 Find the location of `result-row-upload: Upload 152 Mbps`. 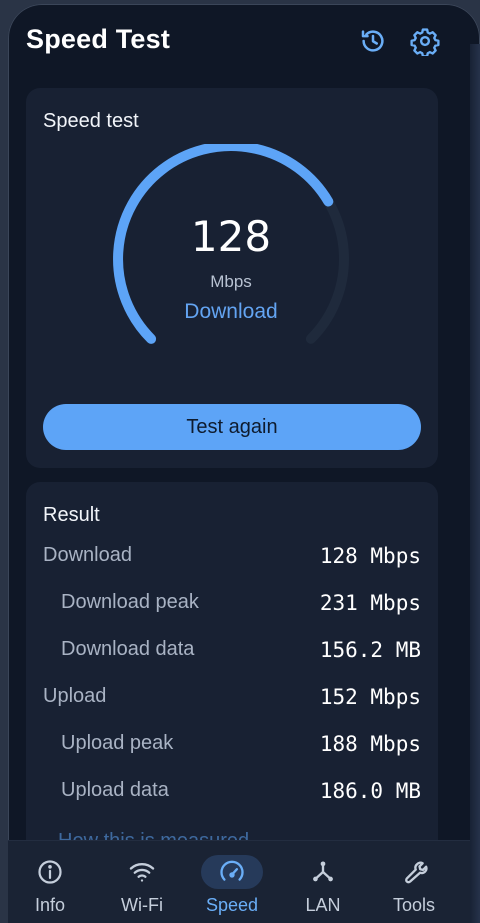

result-row-upload: Upload 152 Mbps is located at coordinates (232, 697).